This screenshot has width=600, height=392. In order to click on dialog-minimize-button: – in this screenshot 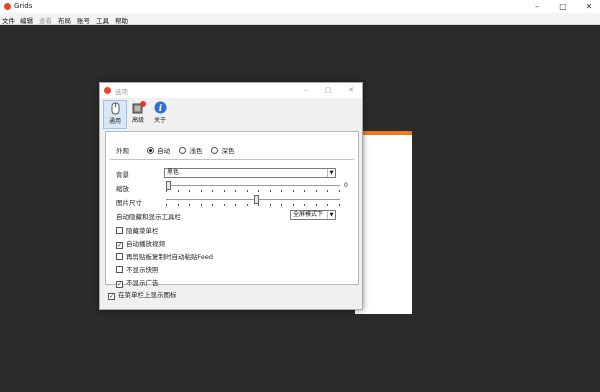, I will do `click(306, 90)`.